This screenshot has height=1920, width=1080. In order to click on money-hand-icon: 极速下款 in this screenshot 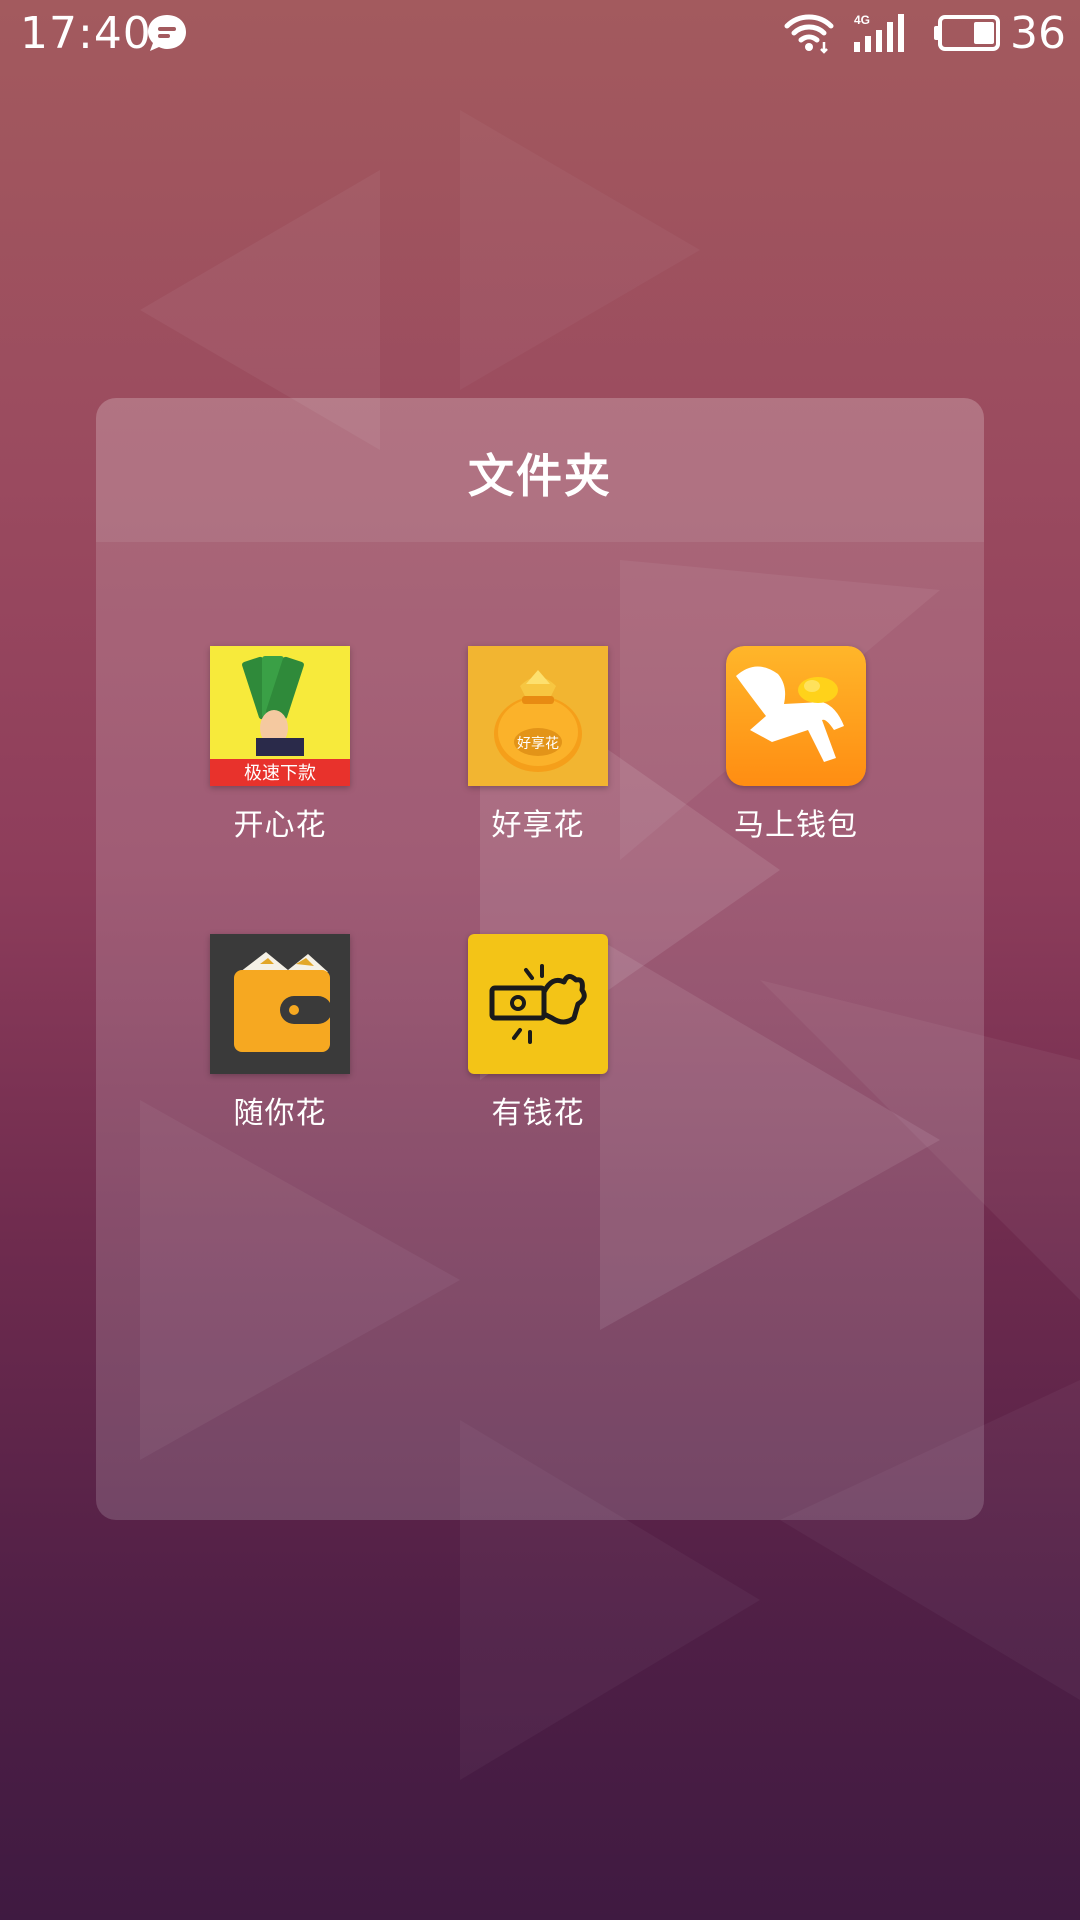, I will do `click(280, 716)`.